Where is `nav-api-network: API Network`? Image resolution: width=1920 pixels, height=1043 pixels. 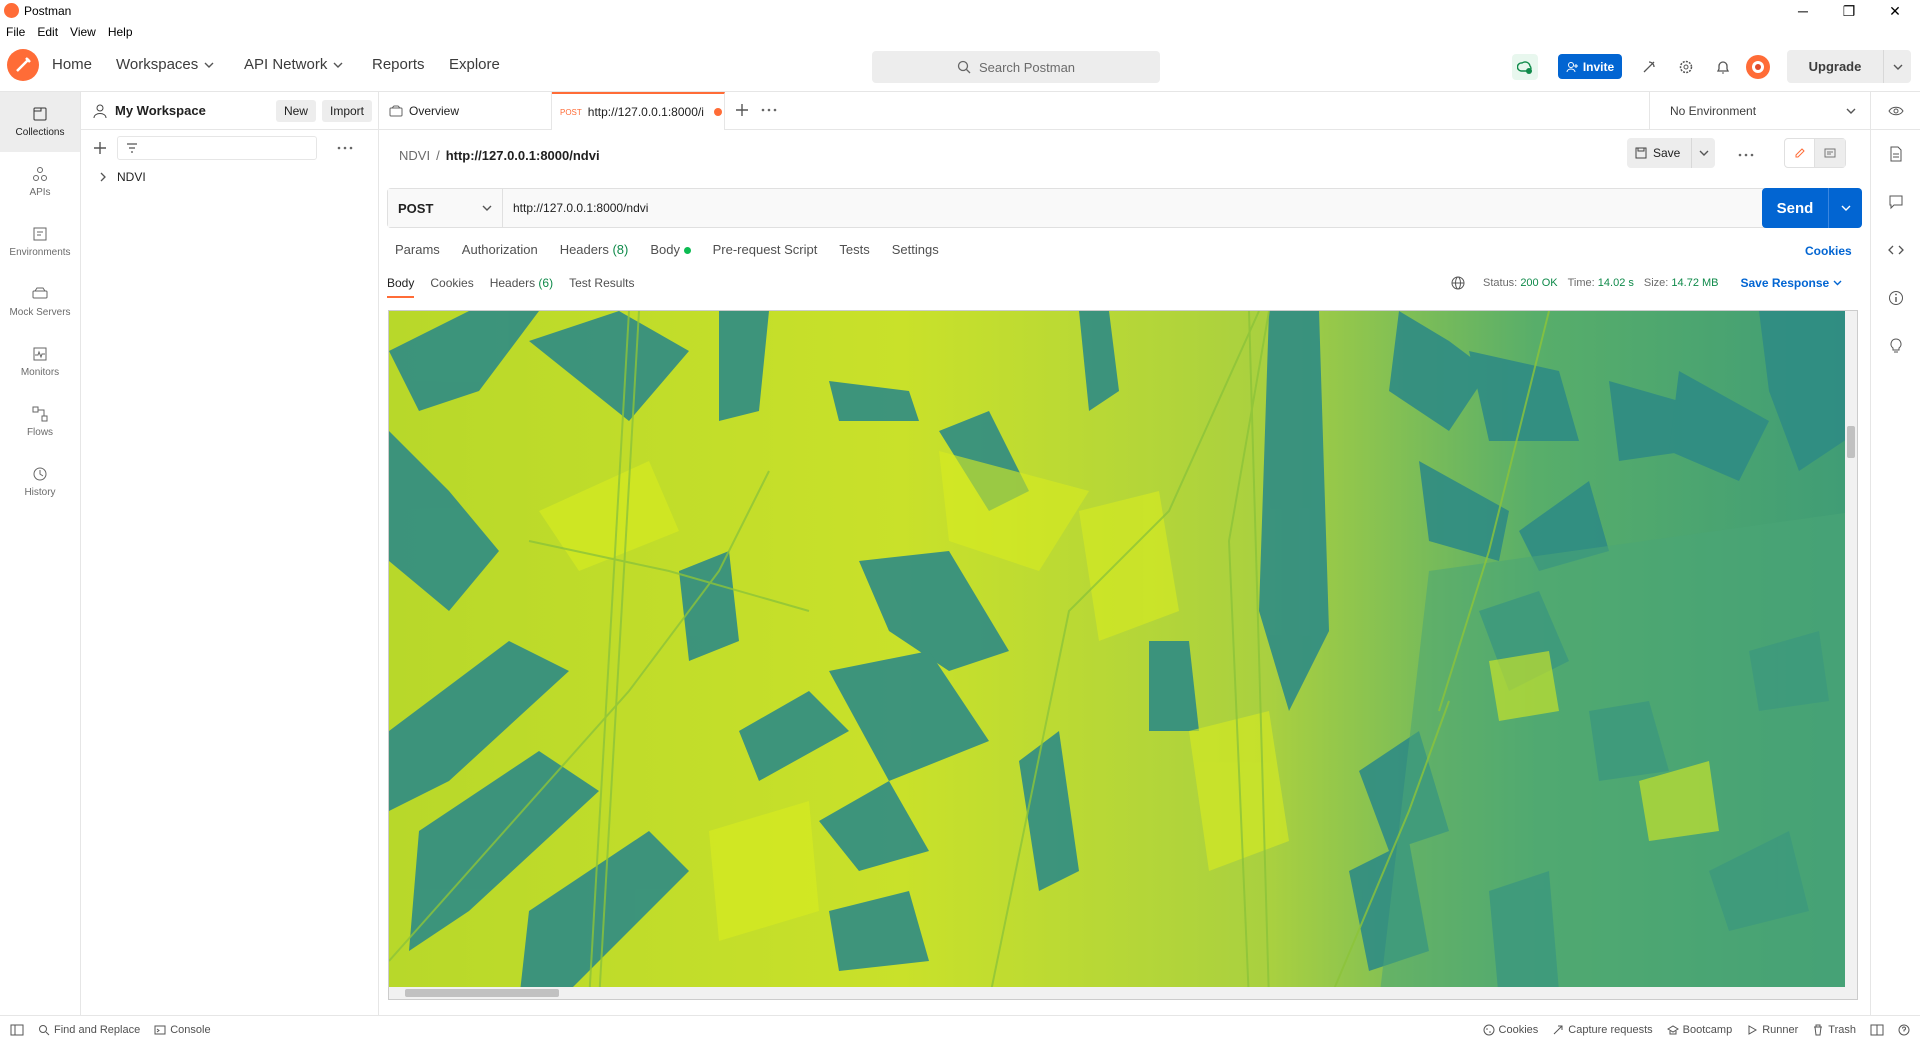 nav-api-network: API Network is located at coordinates (293, 64).